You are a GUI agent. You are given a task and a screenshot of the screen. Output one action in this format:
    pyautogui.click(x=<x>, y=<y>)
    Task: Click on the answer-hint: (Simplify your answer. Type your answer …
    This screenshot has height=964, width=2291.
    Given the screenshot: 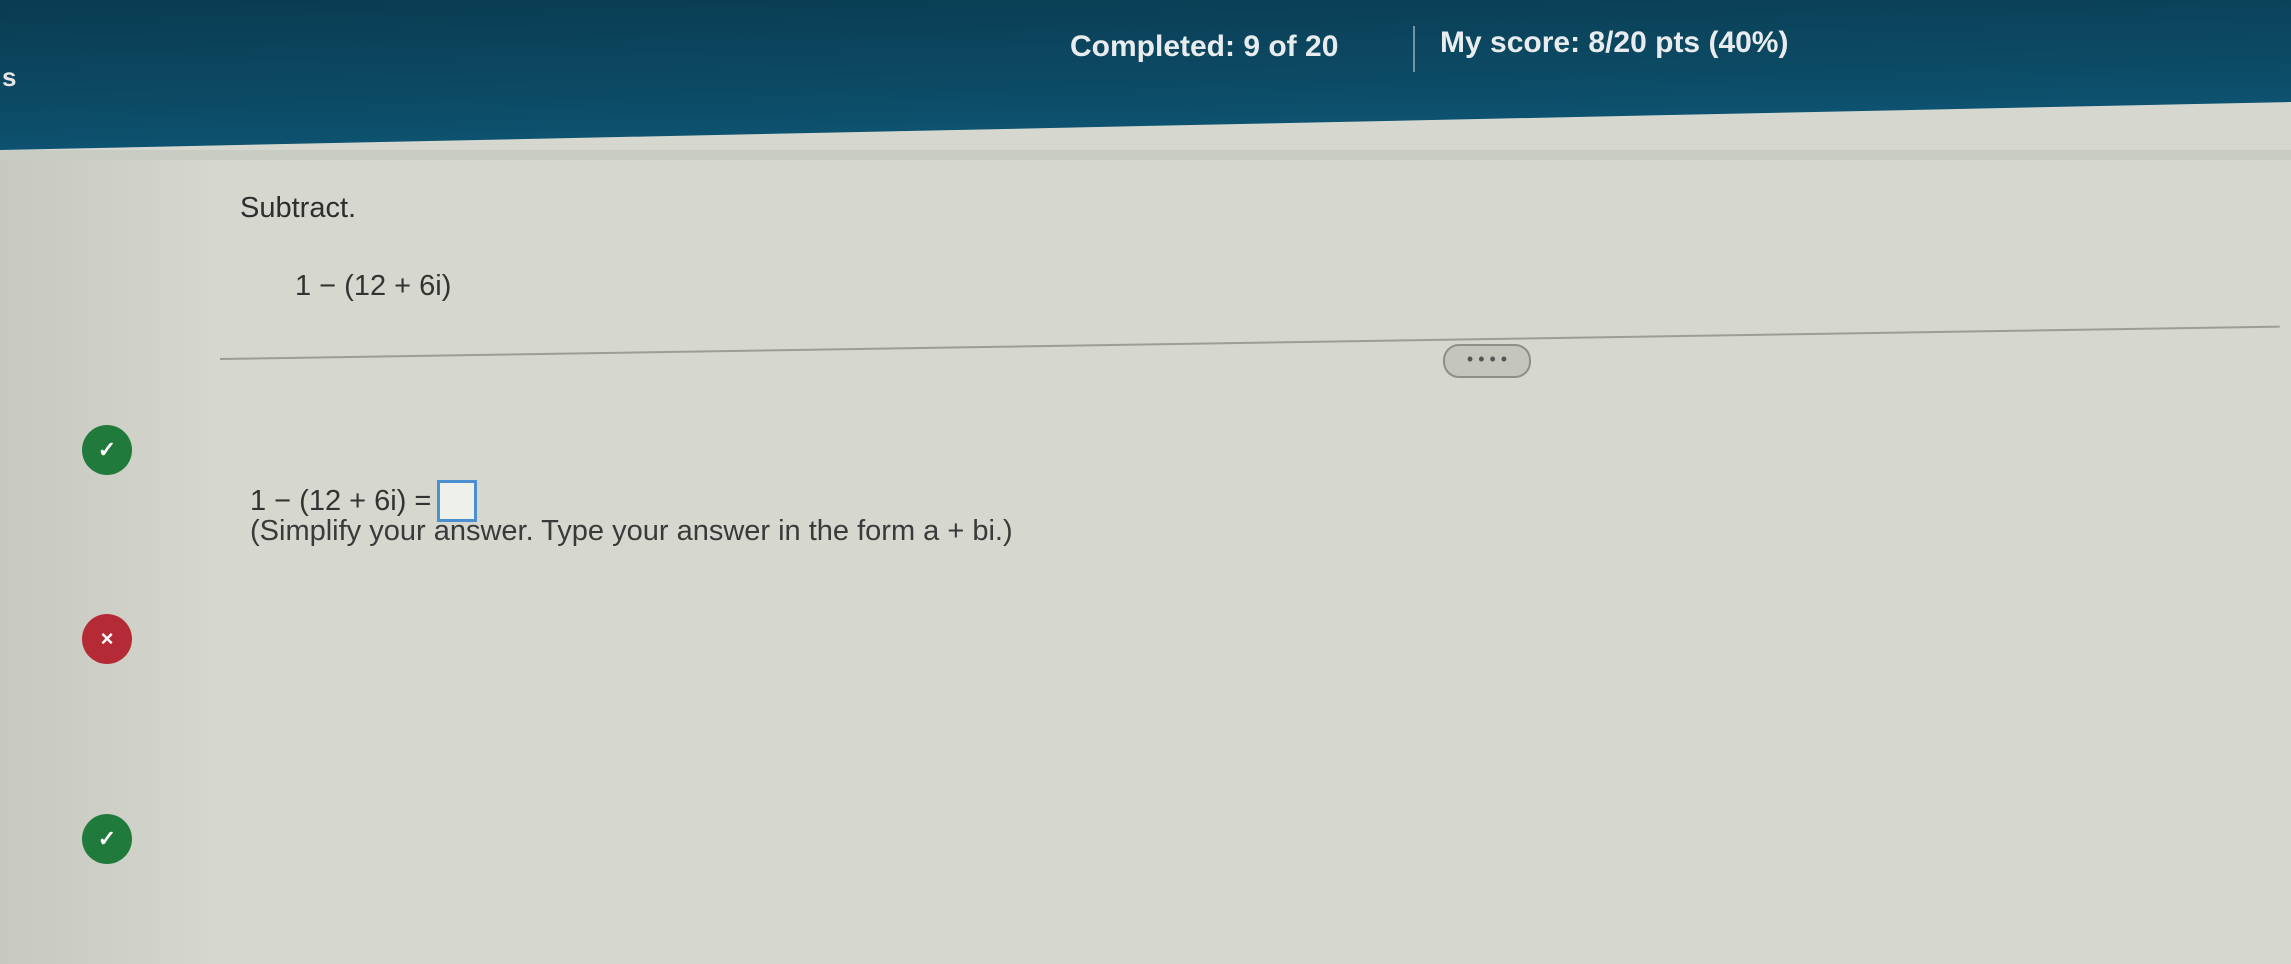 What is the action you would take?
    pyautogui.click(x=631, y=531)
    